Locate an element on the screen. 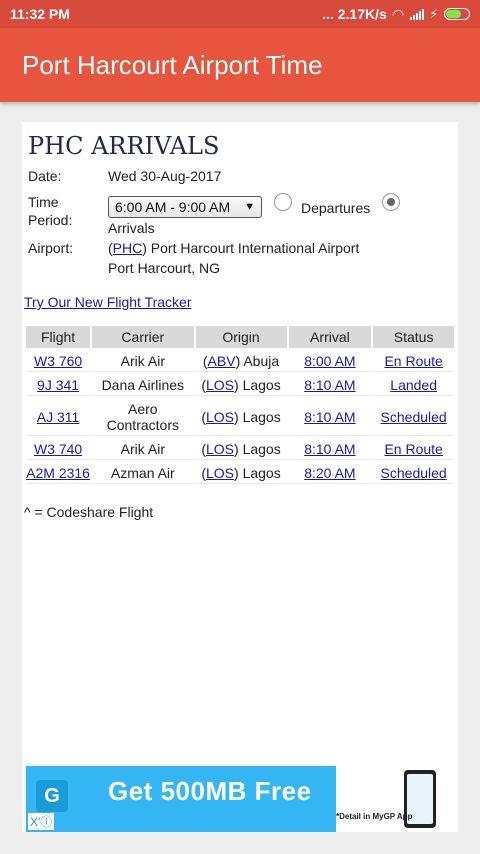 The width and height of the screenshot is (480, 854). flight-link: A2M 2316 is located at coordinates (58, 473).